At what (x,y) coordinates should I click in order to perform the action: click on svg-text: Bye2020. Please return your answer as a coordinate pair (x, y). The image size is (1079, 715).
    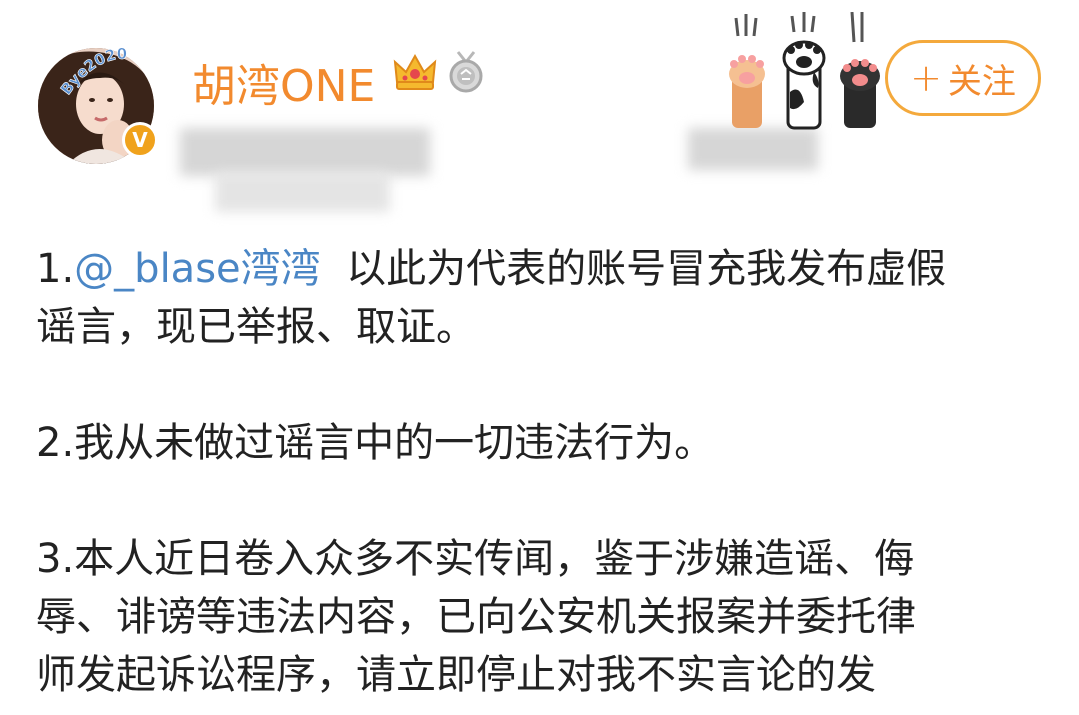
    Looking at the image, I should click on (92, 71).